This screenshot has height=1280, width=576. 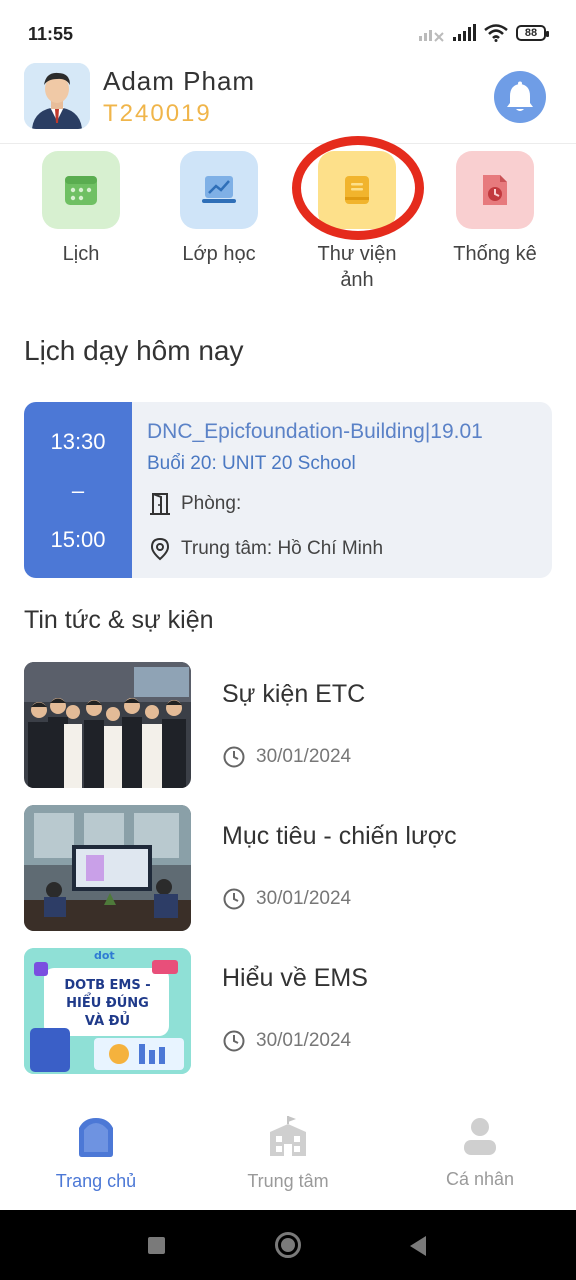 What do you see at coordinates (532, 33) in the screenshot?
I see `battery-icon: 88` at bounding box center [532, 33].